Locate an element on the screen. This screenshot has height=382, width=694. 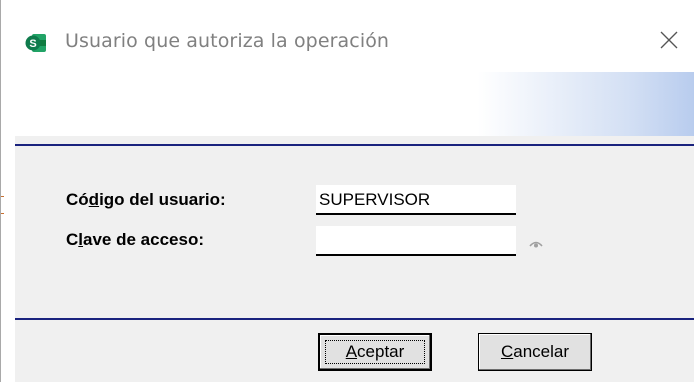
sheets-s-icon: S is located at coordinates (36, 43).